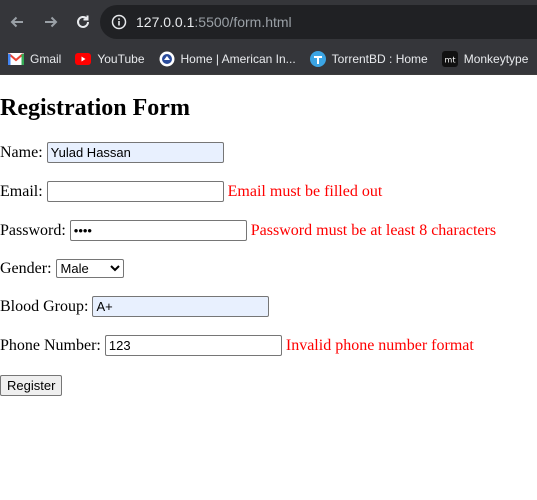  I want to click on form-title: Registration Form, so click(95, 108).